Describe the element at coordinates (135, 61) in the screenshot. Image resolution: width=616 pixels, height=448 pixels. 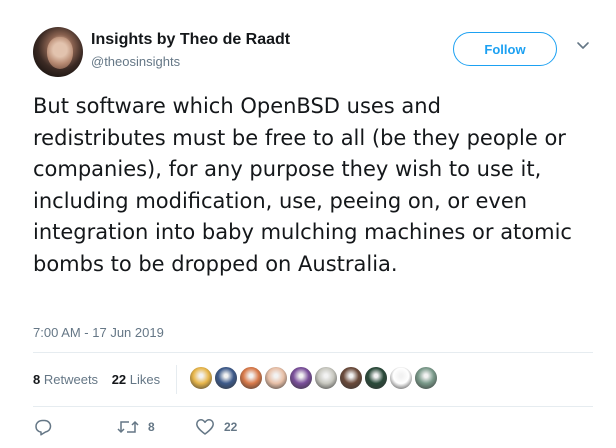
I see `author-handle: @theosinsights` at that location.